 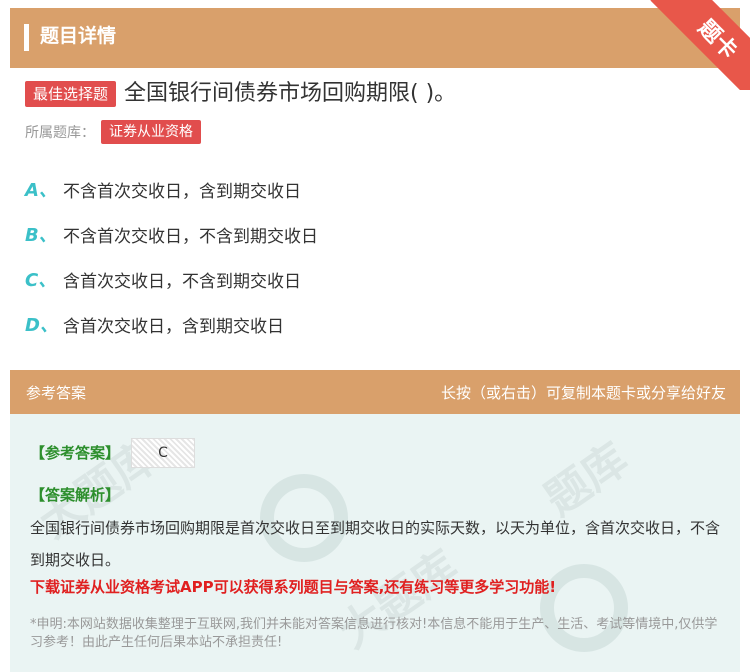 I want to click on option-c: C、 含首次交收日，不含到期交收日, so click(x=163, y=279).